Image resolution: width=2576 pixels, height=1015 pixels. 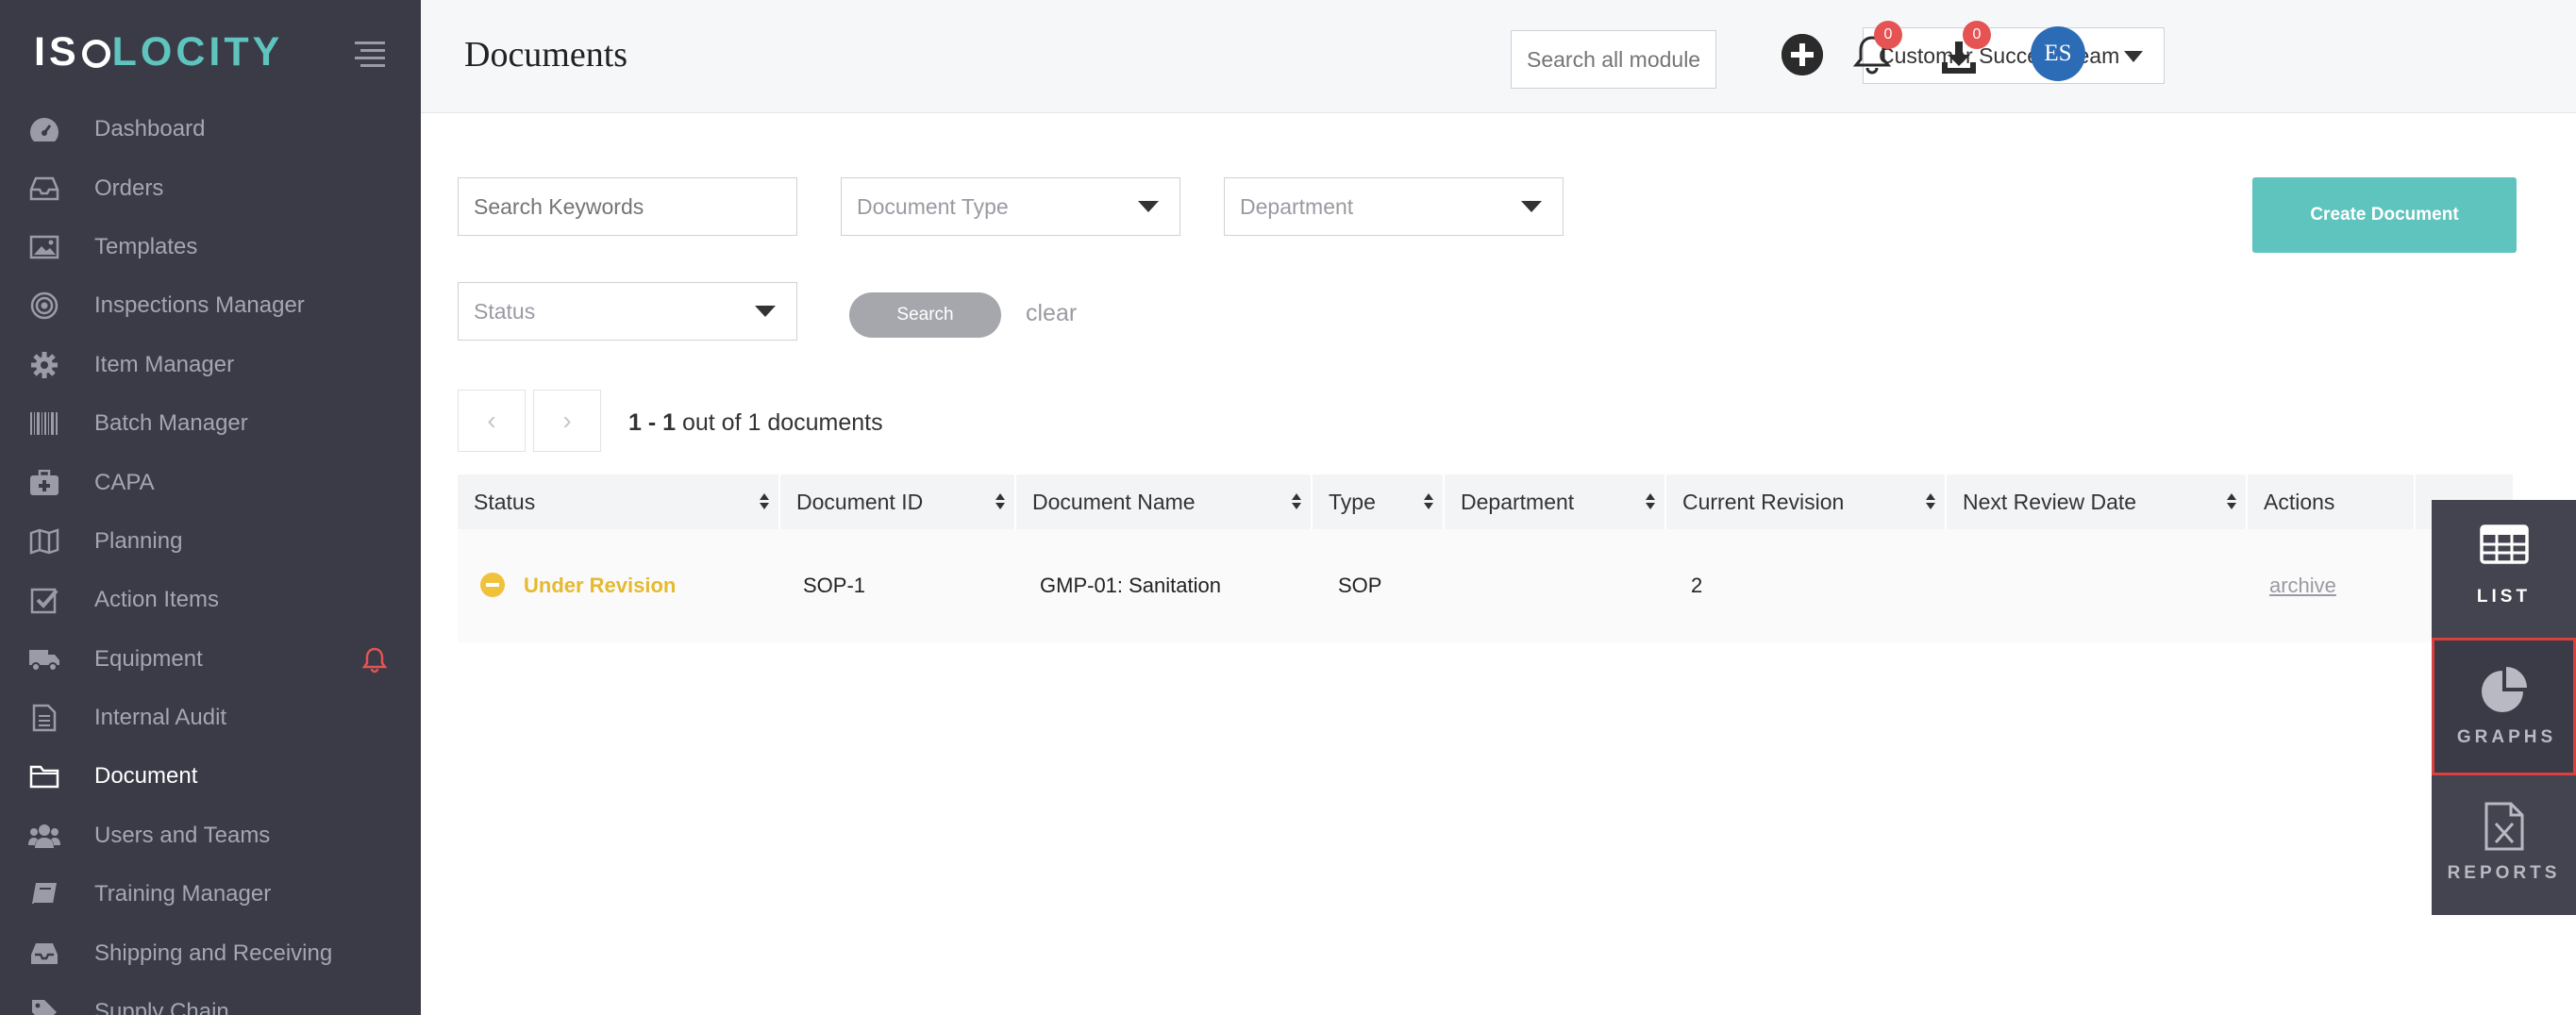 I want to click on column-header-next-review-date: Next Review Date, so click(x=2097, y=501).